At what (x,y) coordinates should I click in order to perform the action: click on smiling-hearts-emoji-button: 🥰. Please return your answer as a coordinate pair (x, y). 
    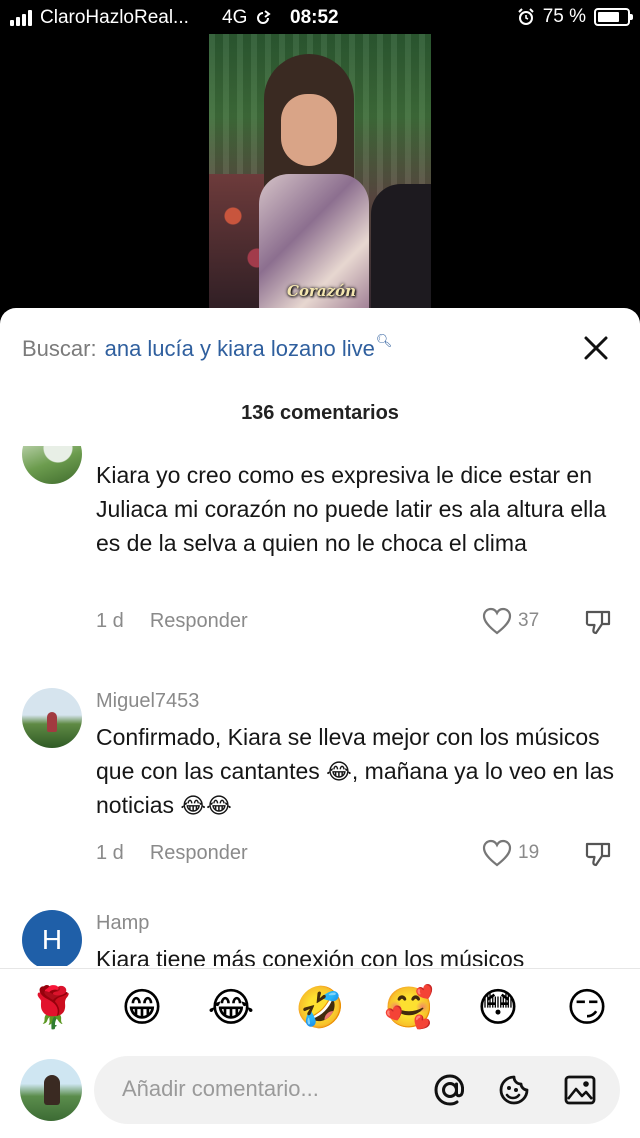
    Looking at the image, I should click on (409, 1008).